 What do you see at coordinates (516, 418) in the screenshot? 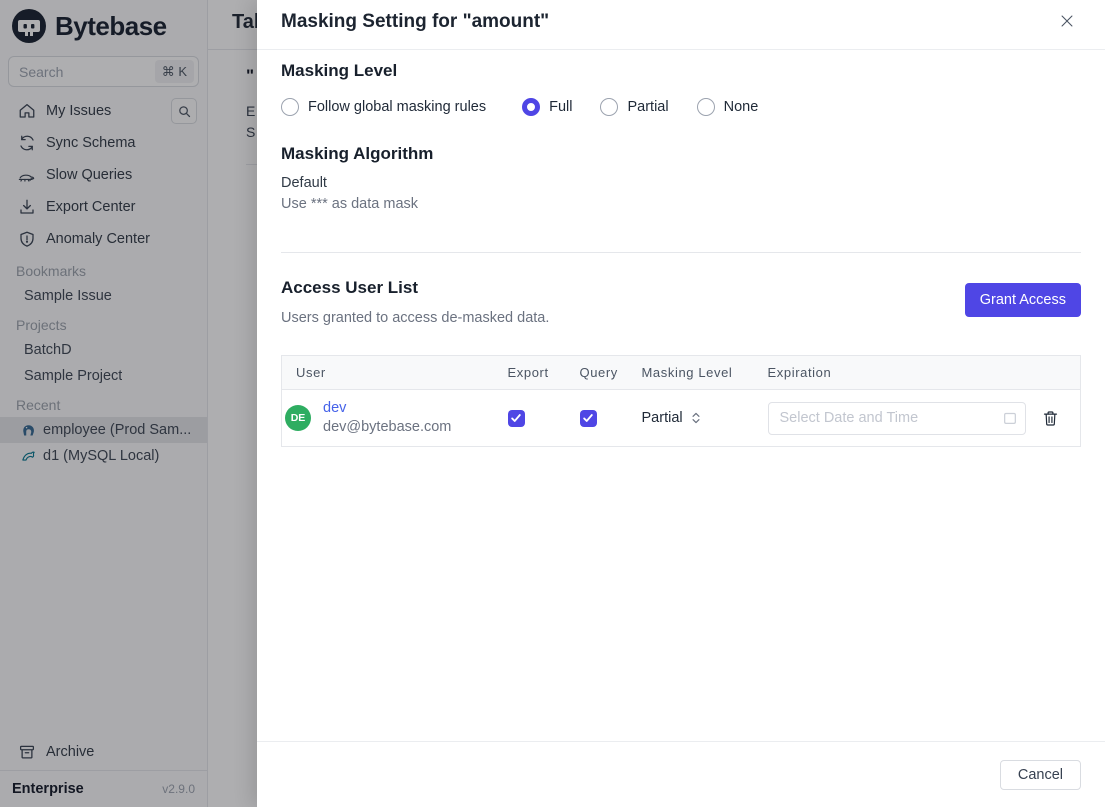
I see `export-checkbox` at bounding box center [516, 418].